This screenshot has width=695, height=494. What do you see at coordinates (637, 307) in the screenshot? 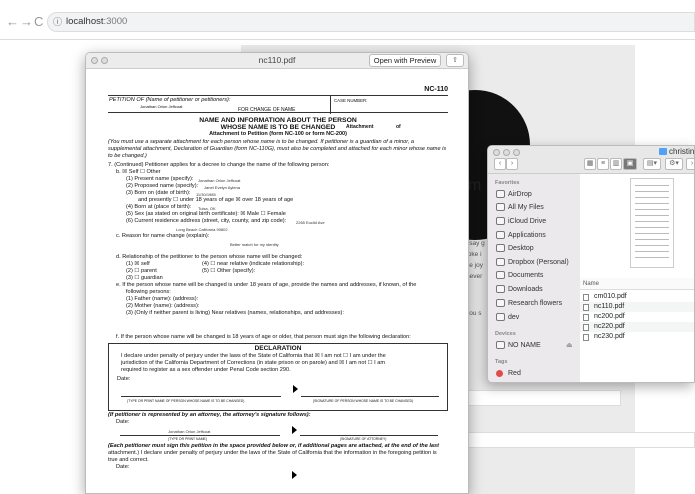
I see `file-row-selected: nc110.pdf` at bounding box center [637, 307].